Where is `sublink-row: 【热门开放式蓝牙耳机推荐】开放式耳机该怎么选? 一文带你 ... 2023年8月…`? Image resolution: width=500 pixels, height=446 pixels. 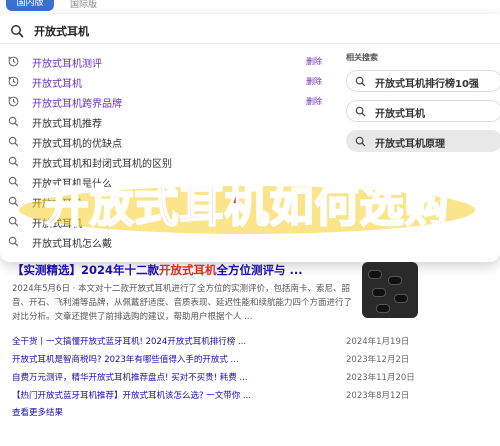 sublink-row: 【热门开放式蓝牙耳机推荐】开放式耳机该怎么选? 一文带你 ... 2023年8月… is located at coordinates (212, 396).